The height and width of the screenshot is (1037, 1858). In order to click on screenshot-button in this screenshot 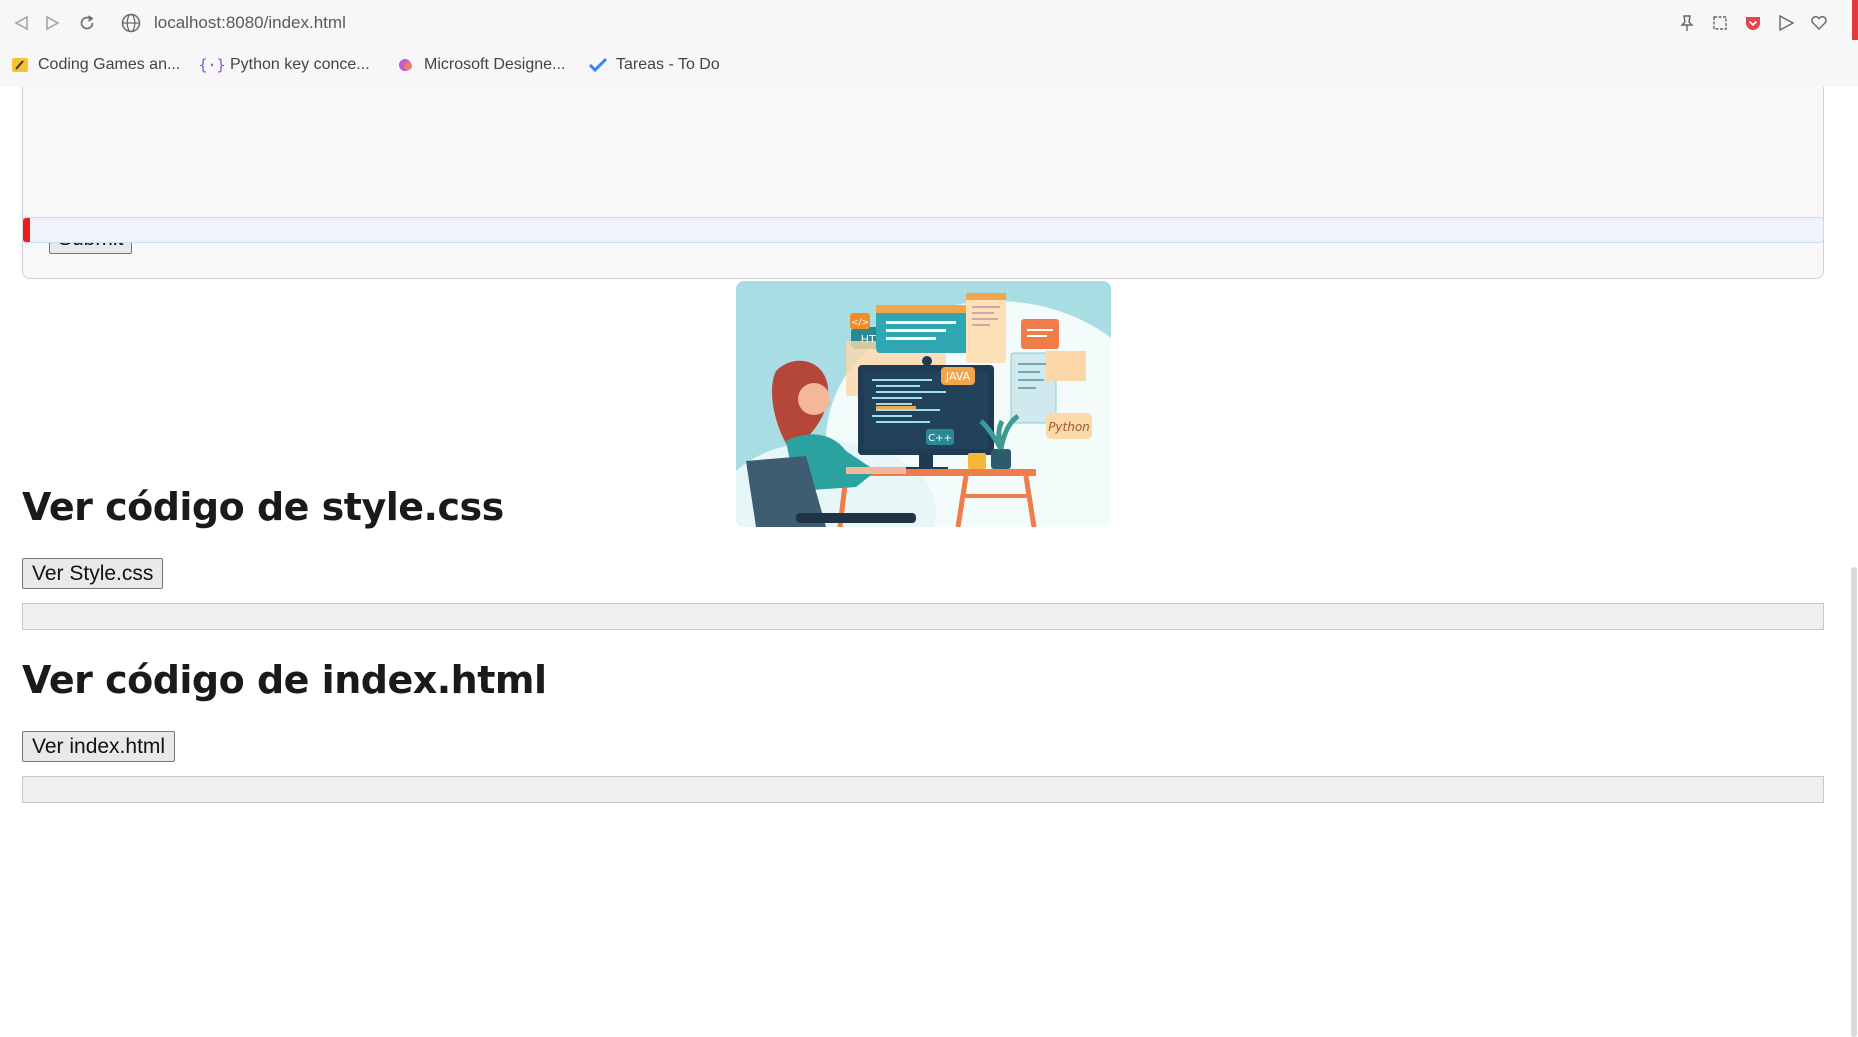, I will do `click(1720, 23)`.